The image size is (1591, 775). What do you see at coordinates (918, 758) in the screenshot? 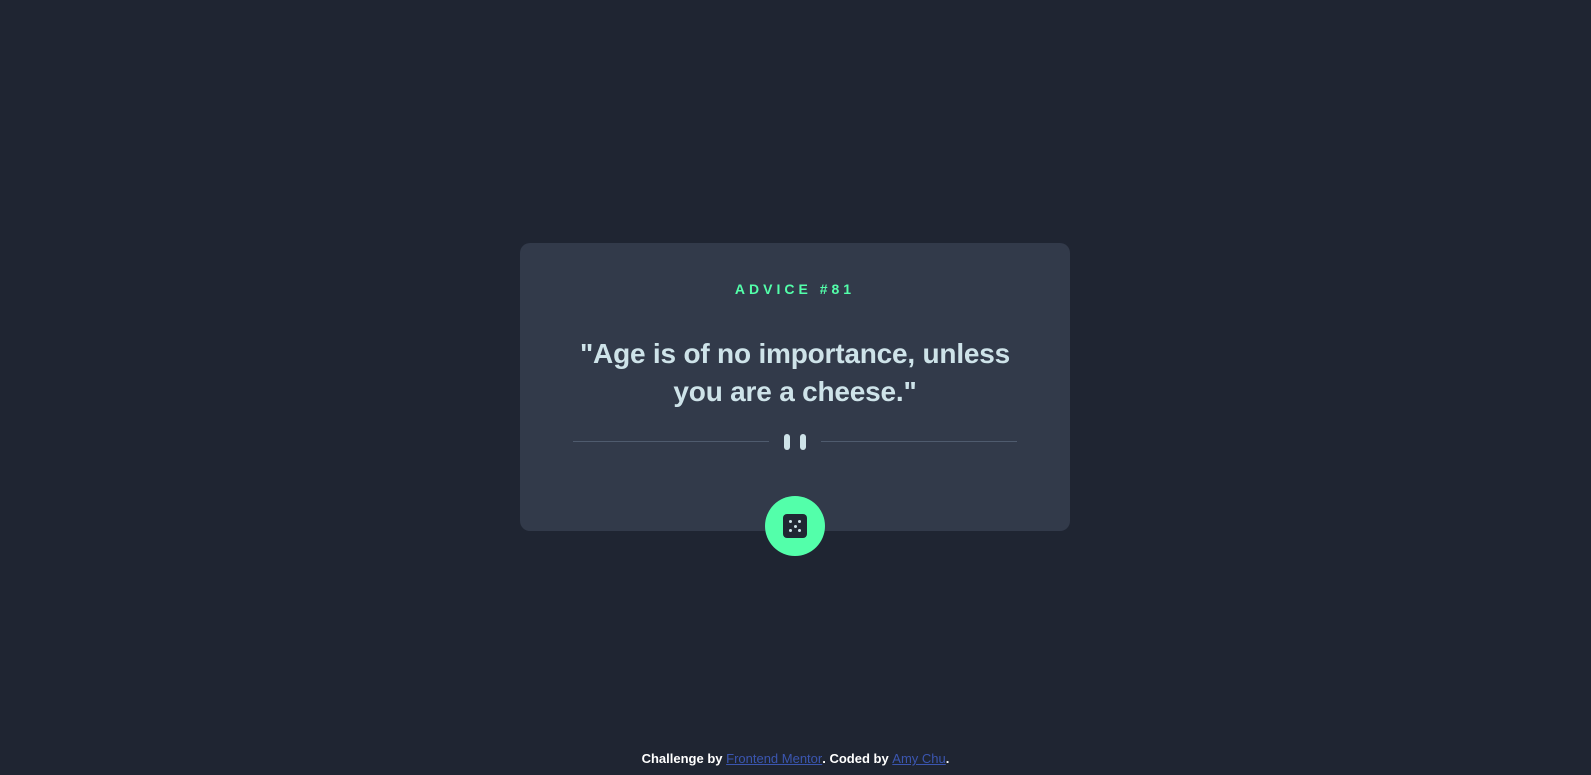
I see `author-link: Amy Chu` at bounding box center [918, 758].